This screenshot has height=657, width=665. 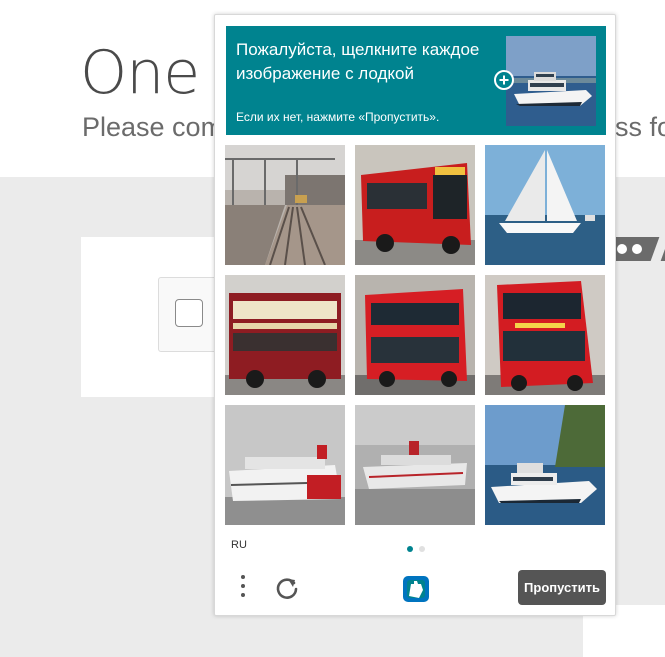 I want to click on captcha-checkbox, so click(x=189, y=313).